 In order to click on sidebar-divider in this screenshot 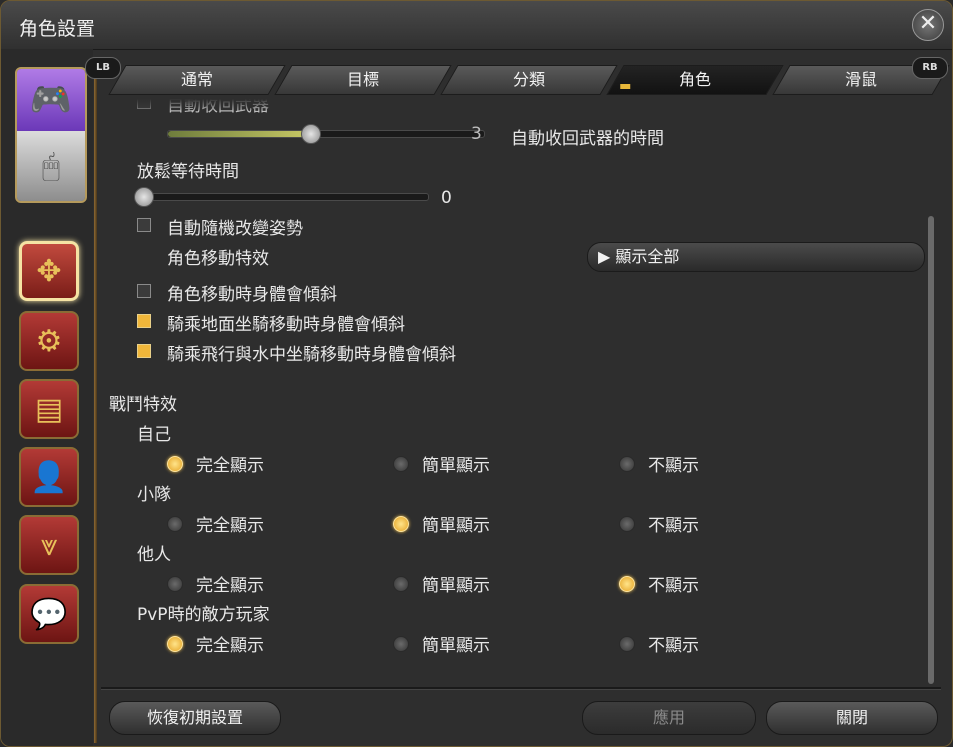, I will do `click(95, 402)`.